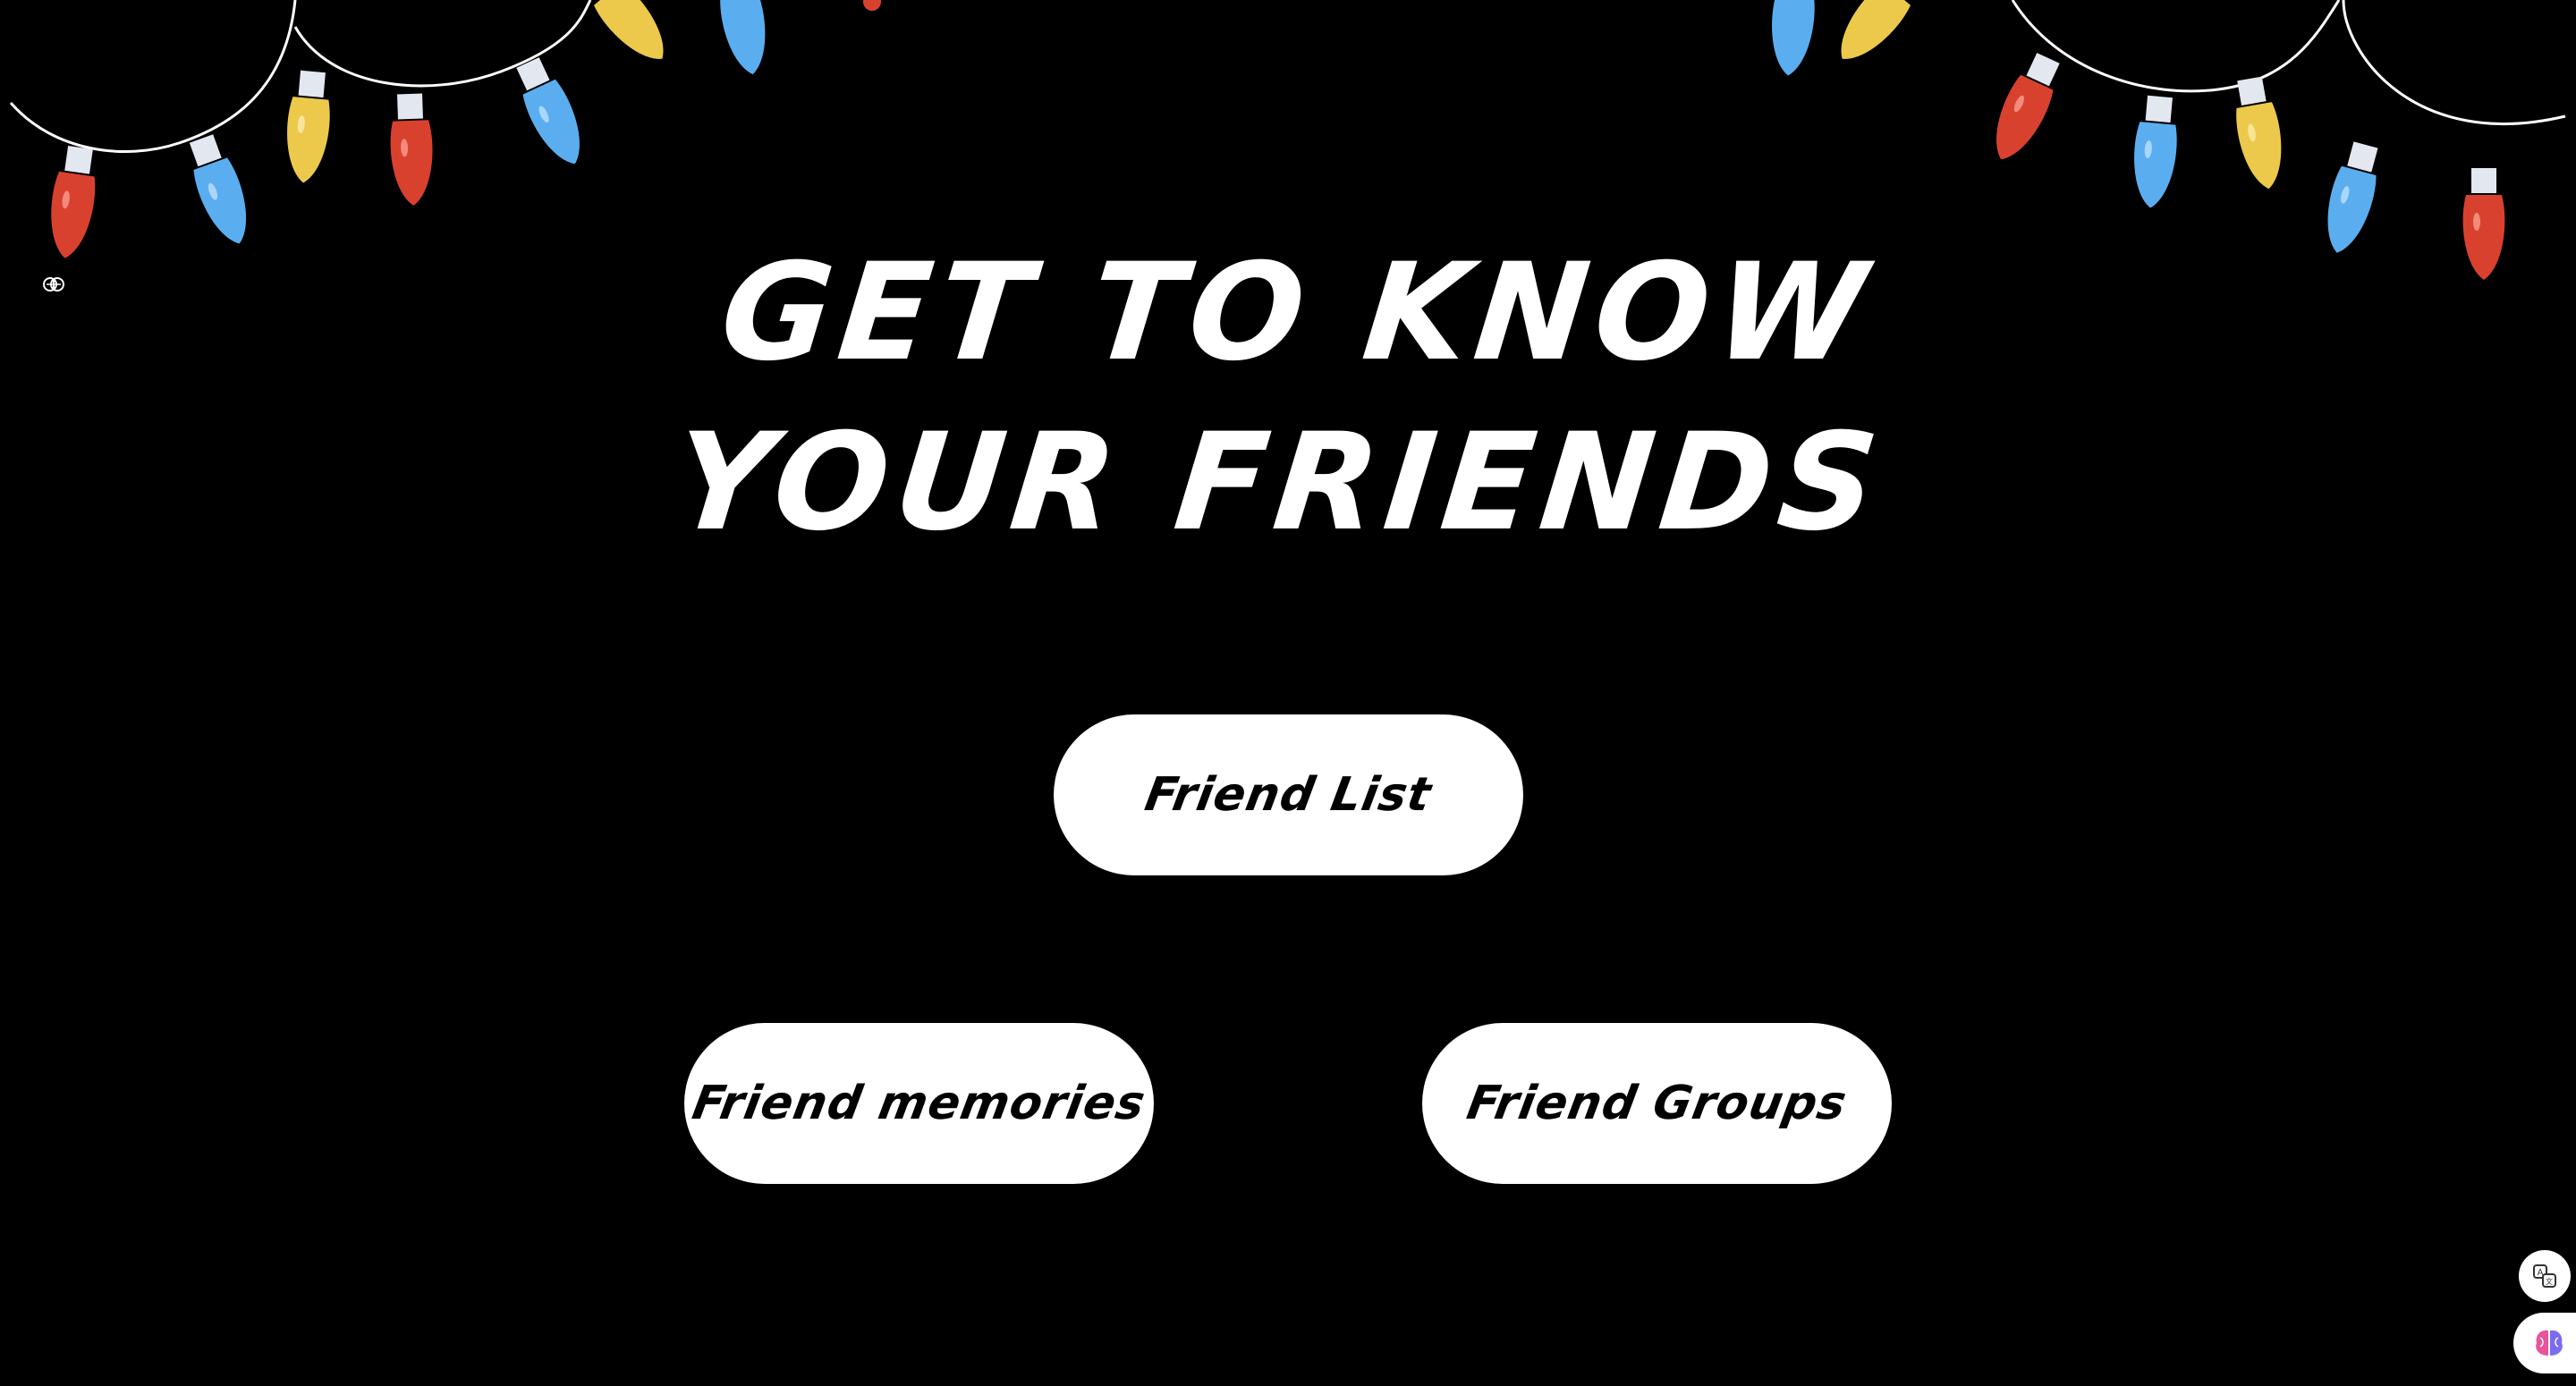 The width and height of the screenshot is (2576, 1386). I want to click on friend-list-label: Friend List, so click(1288, 795).